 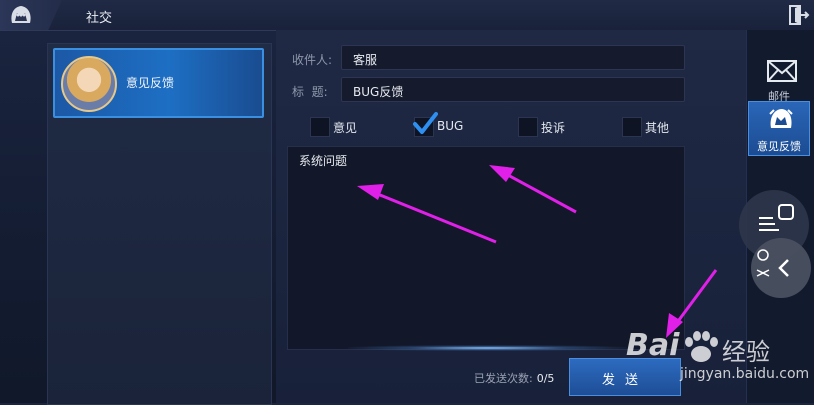 I want to click on recipient-value: 客服, so click(x=365, y=60).